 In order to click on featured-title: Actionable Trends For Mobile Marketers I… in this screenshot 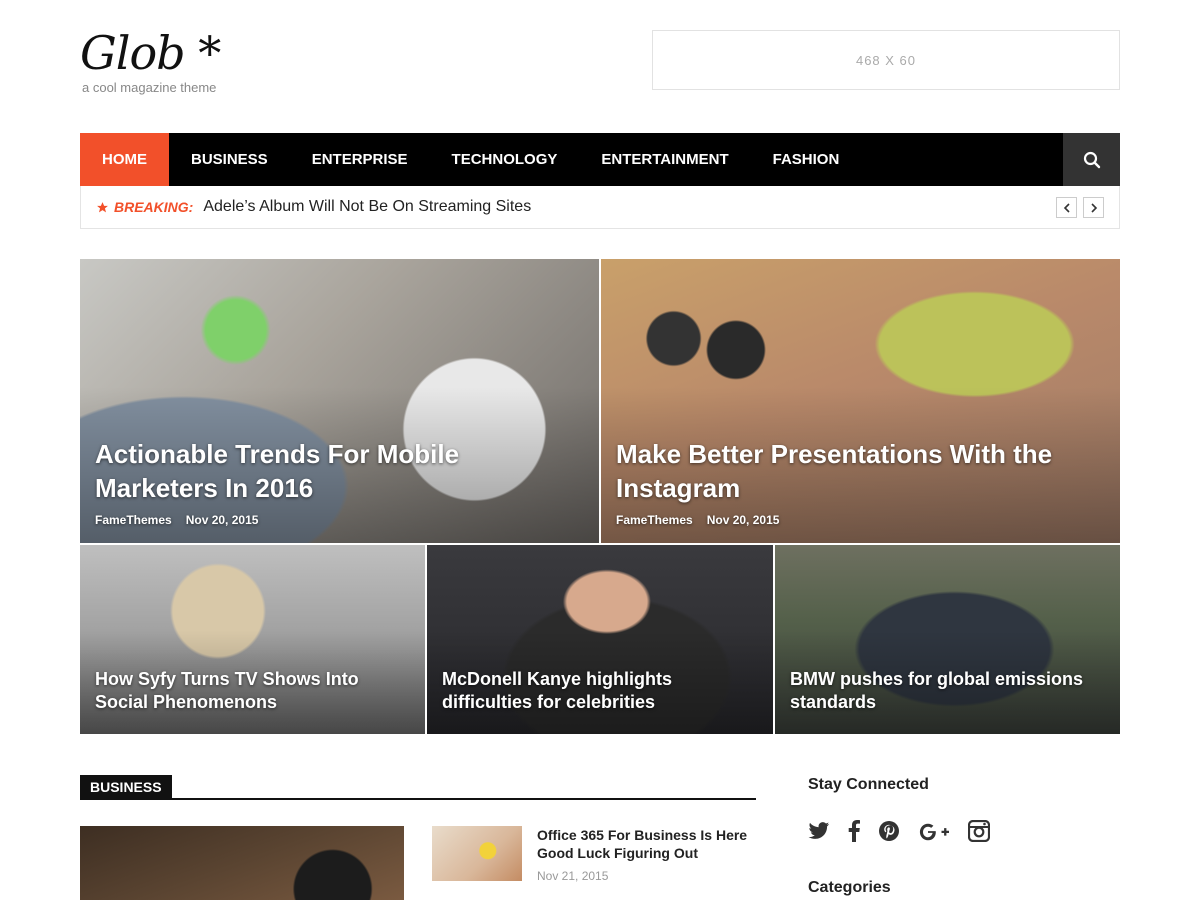, I will do `click(339, 471)`.